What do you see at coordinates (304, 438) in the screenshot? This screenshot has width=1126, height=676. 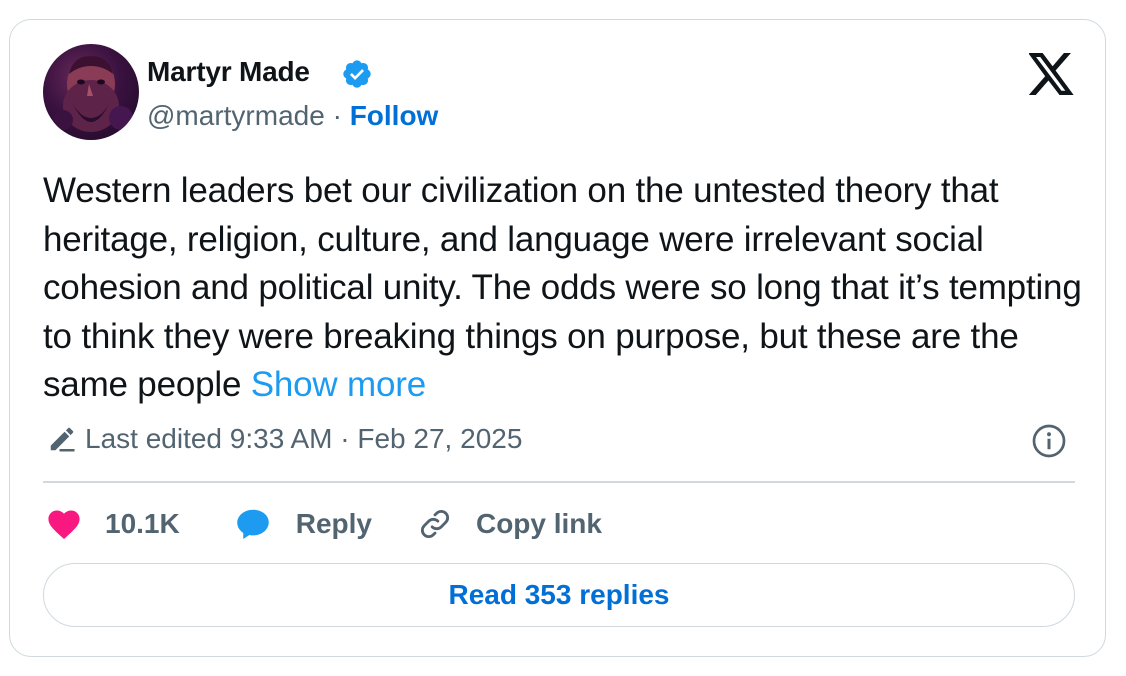 I see `edited-timestamp: Last edited 9:33 AM · Feb 27, 2025` at bounding box center [304, 438].